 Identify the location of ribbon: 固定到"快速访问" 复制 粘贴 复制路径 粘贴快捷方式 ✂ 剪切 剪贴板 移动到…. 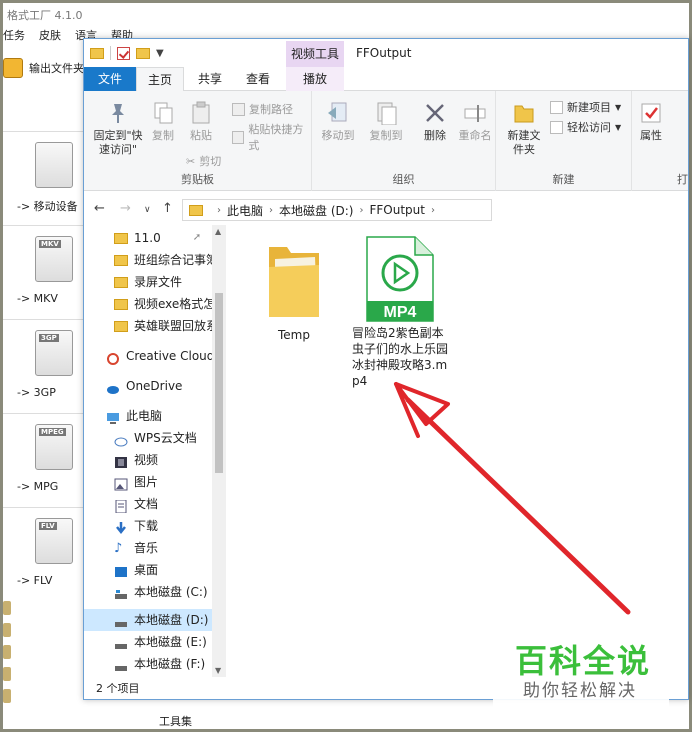
(386, 141).